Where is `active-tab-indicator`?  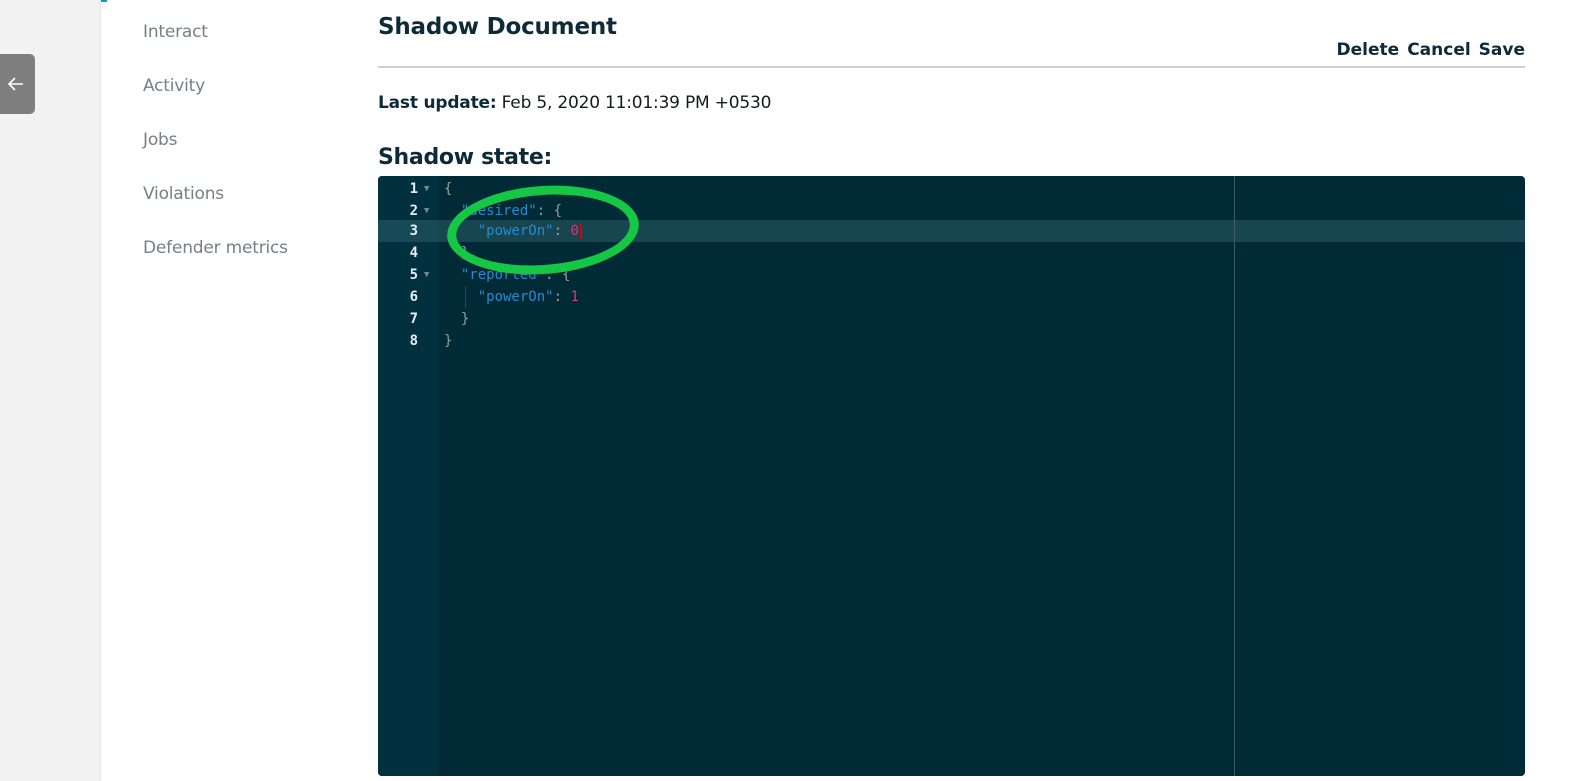
active-tab-indicator is located at coordinates (104, 1).